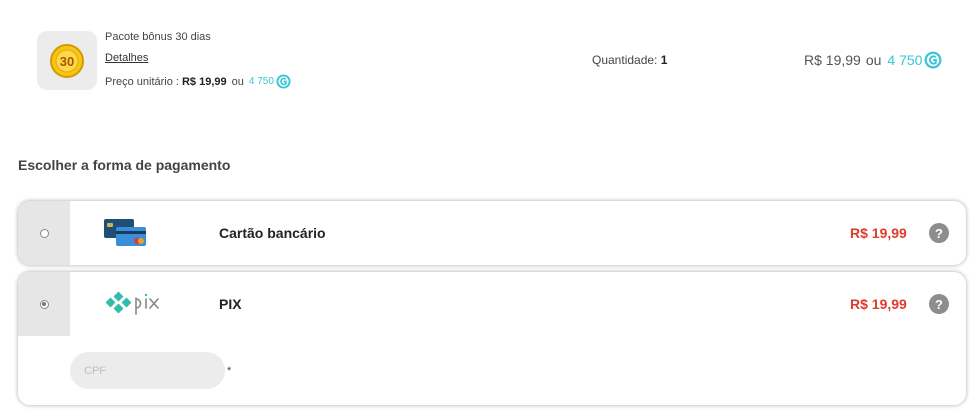 This screenshot has width=980, height=410. What do you see at coordinates (124, 165) in the screenshot?
I see `payment-section-title: Escolher a forma de pagamento` at bounding box center [124, 165].